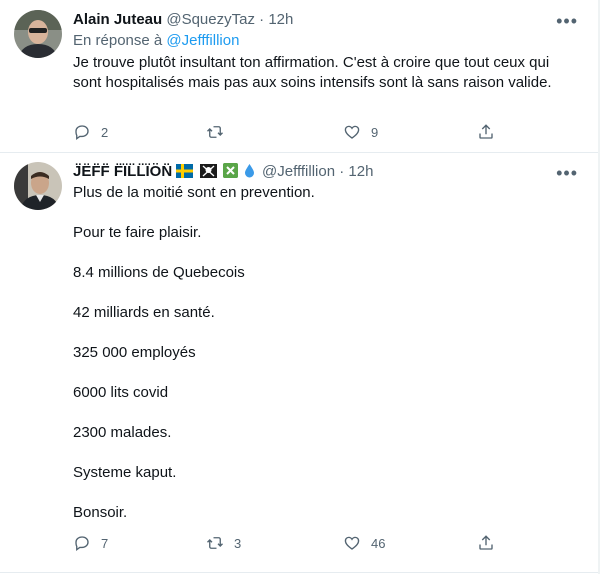 The image size is (600, 574). Describe the element at coordinates (100, 512) in the screenshot. I see `tweet-line: Bonsoir.` at that location.